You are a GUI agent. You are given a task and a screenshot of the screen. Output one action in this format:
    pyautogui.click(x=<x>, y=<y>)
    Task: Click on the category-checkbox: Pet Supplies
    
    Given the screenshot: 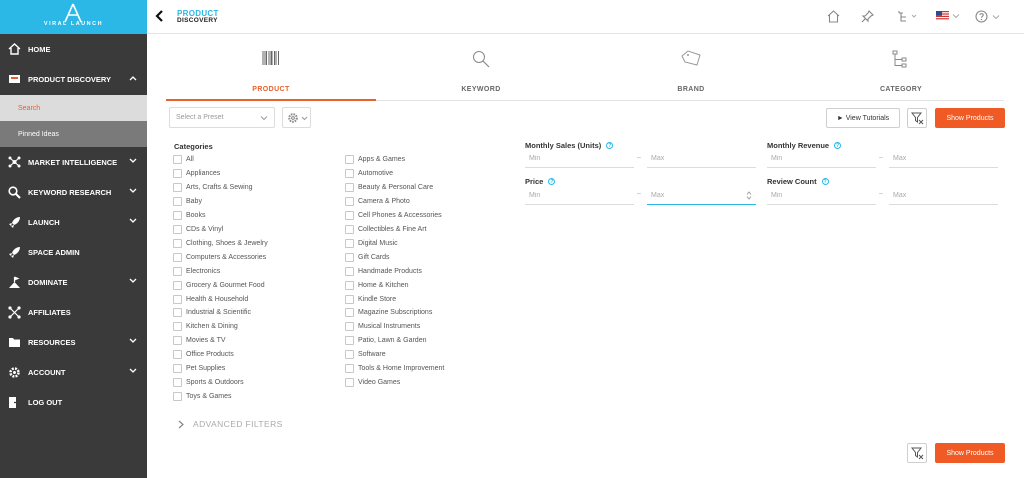 What is the action you would take?
    pyautogui.click(x=199, y=369)
    